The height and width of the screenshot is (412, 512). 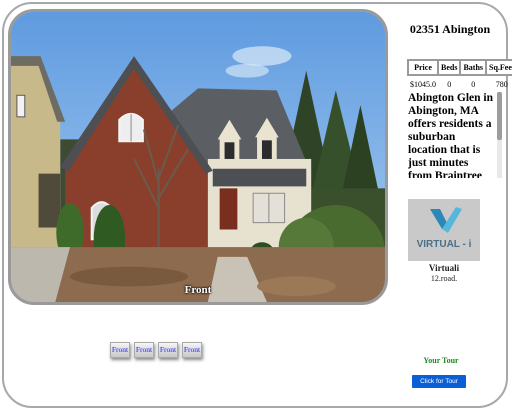 I want to click on logo-text: VIRTUAL - i, so click(x=444, y=244).